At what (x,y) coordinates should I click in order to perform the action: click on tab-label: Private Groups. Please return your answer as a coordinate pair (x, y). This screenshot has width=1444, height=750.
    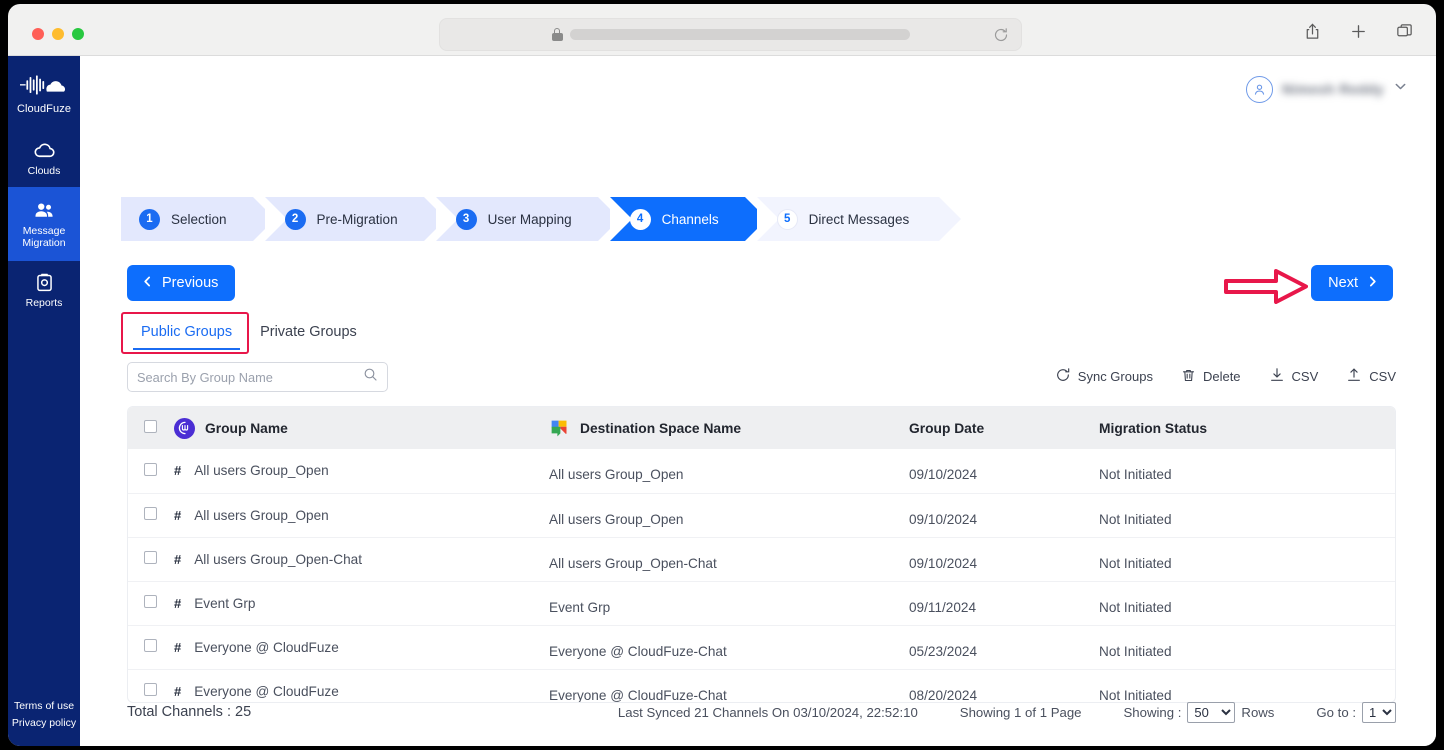
    Looking at the image, I should click on (308, 332).